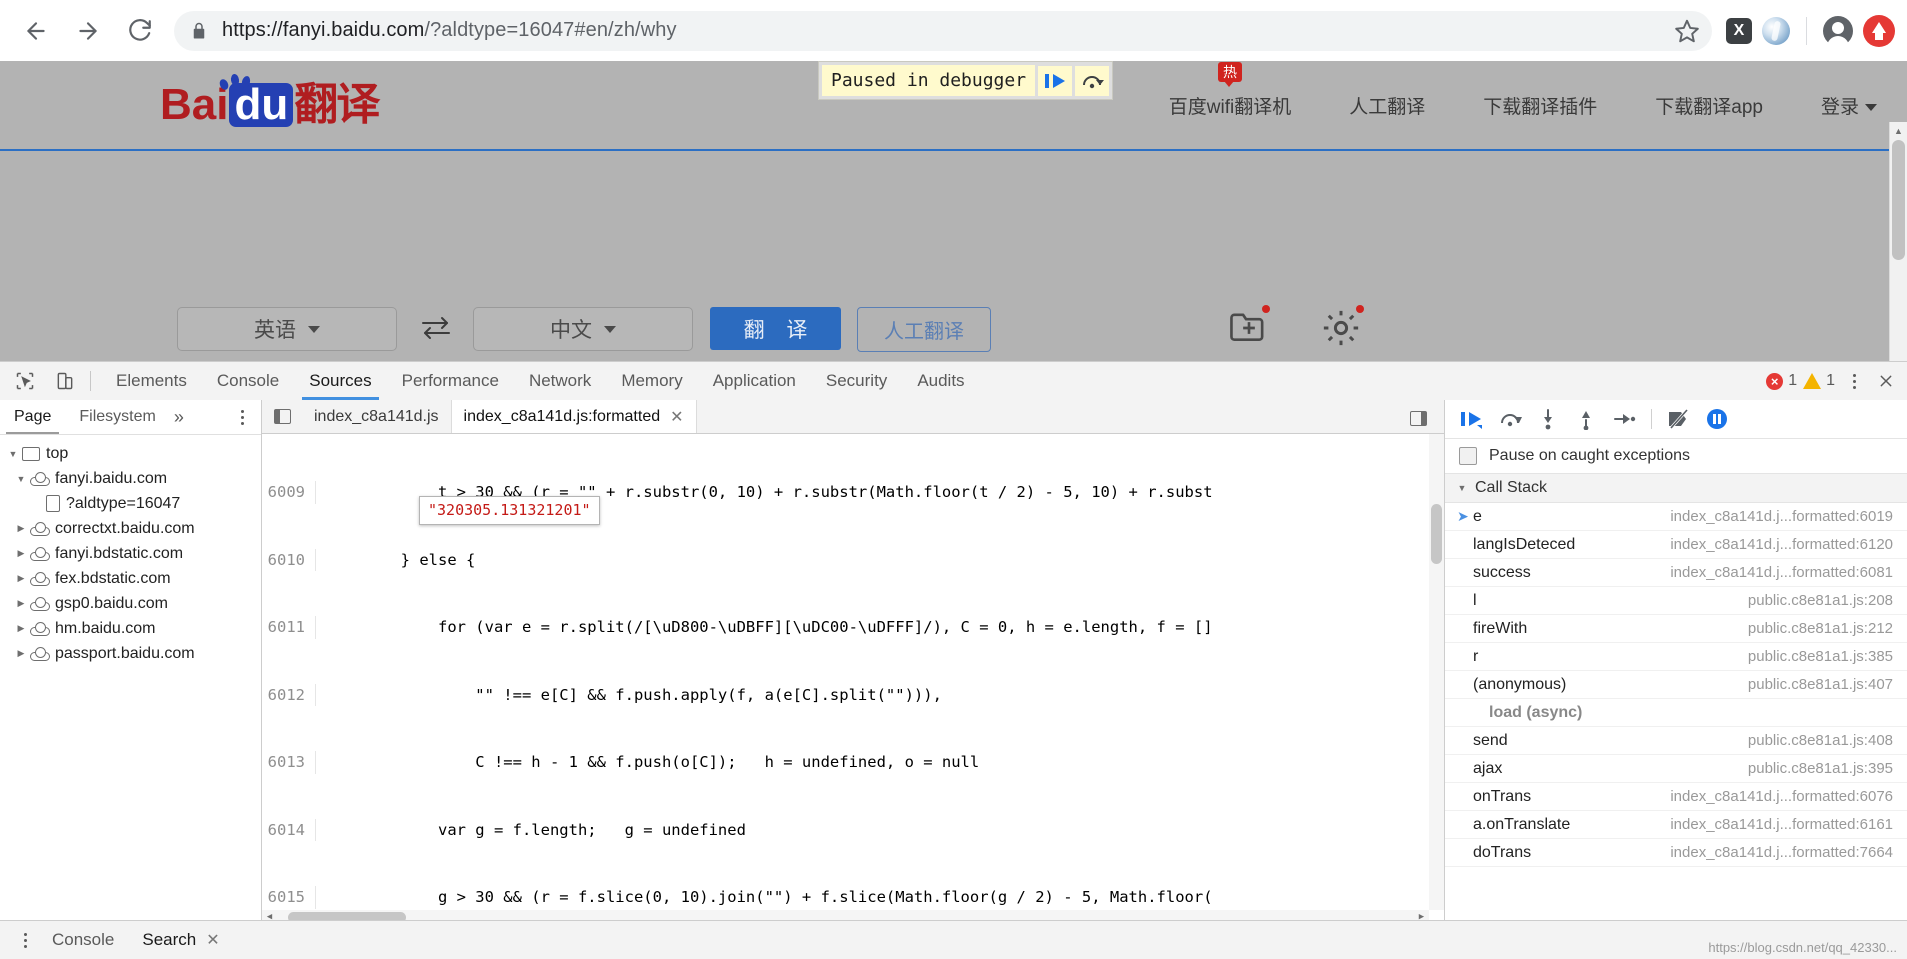  What do you see at coordinates (25, 940) in the screenshot?
I see `drawer-more-icon` at bounding box center [25, 940].